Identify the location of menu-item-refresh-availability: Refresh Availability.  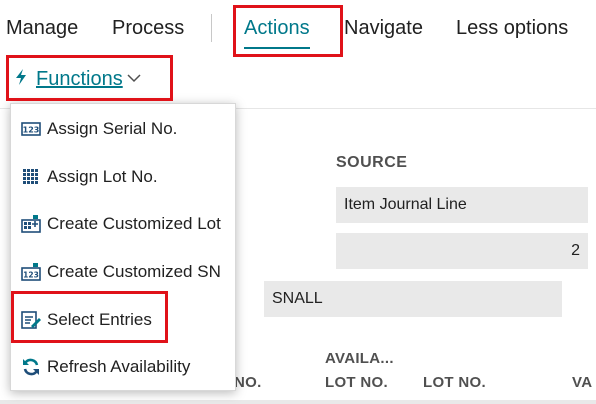
(123, 367).